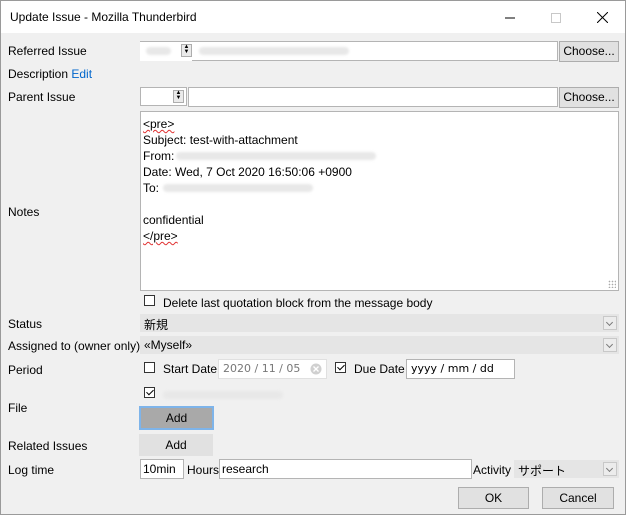 The height and width of the screenshot is (515, 626). Describe the element at coordinates (345, 469) in the screenshot. I see `log-comment-input: research` at that location.